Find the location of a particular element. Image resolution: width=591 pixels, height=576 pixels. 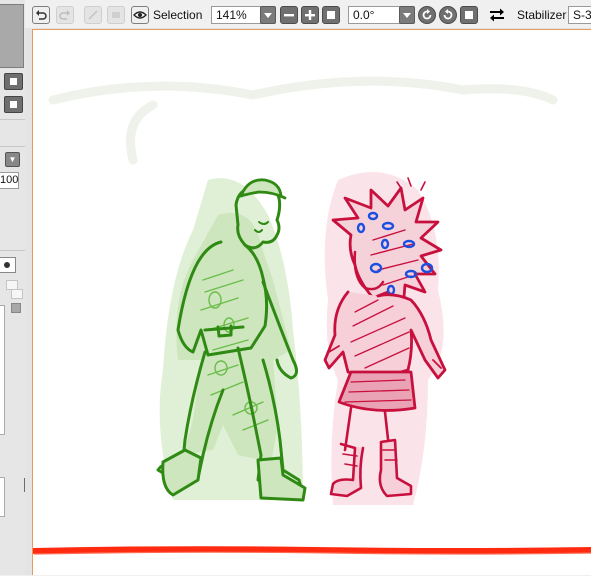

radio-button is located at coordinates (8, 265).